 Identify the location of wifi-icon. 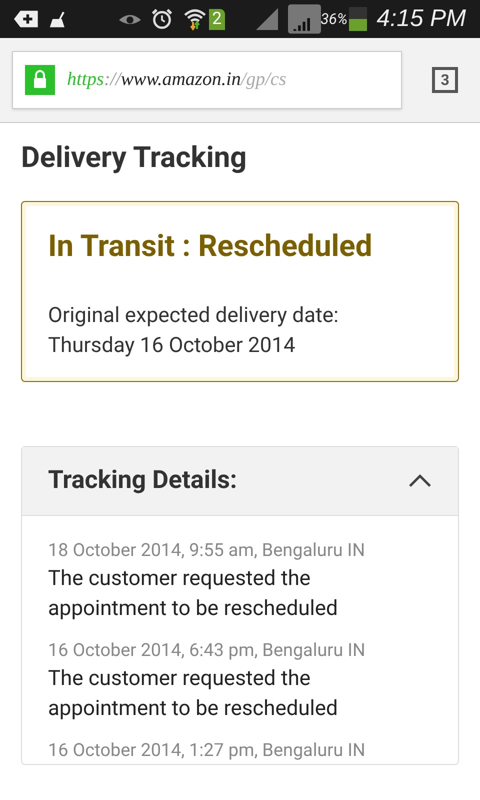
(195, 19).